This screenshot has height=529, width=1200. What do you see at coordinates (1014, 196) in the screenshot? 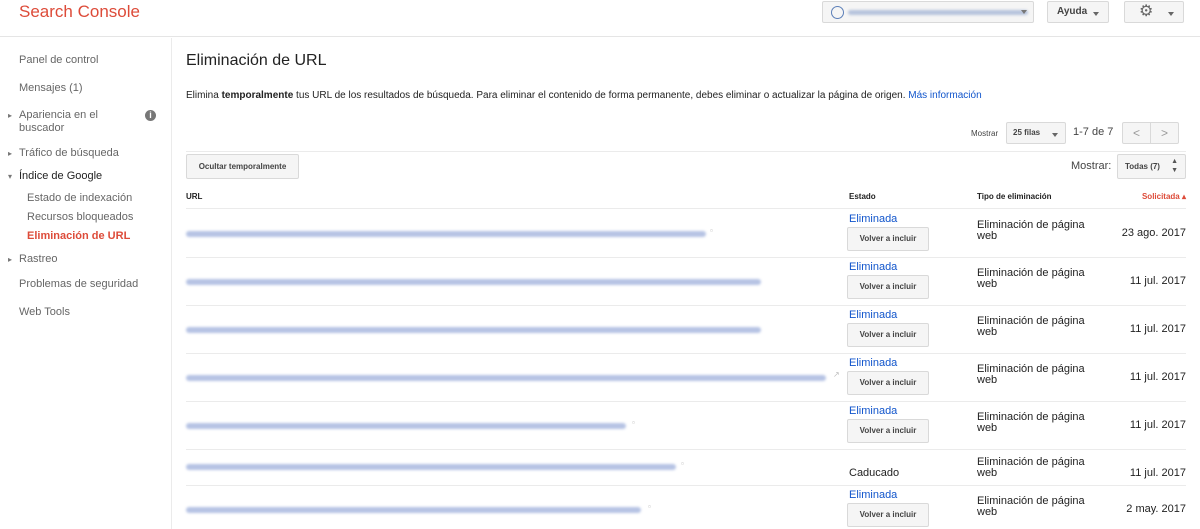
I see `column-header-type: Tipo de eliminación` at bounding box center [1014, 196].